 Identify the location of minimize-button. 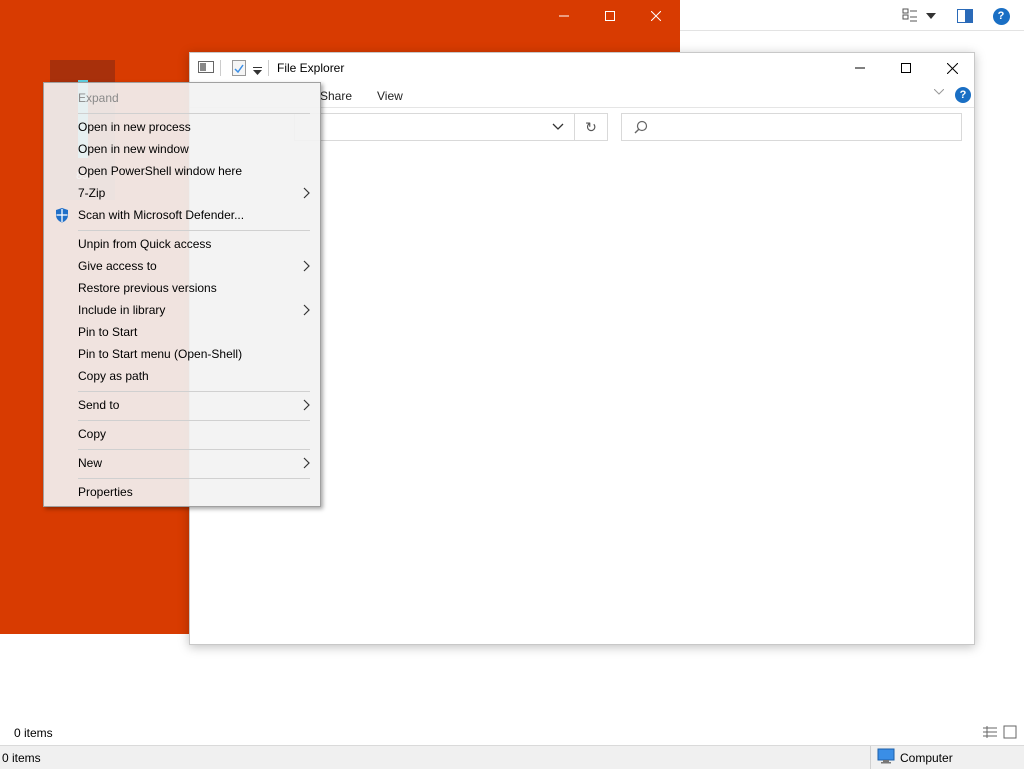
(564, 16).